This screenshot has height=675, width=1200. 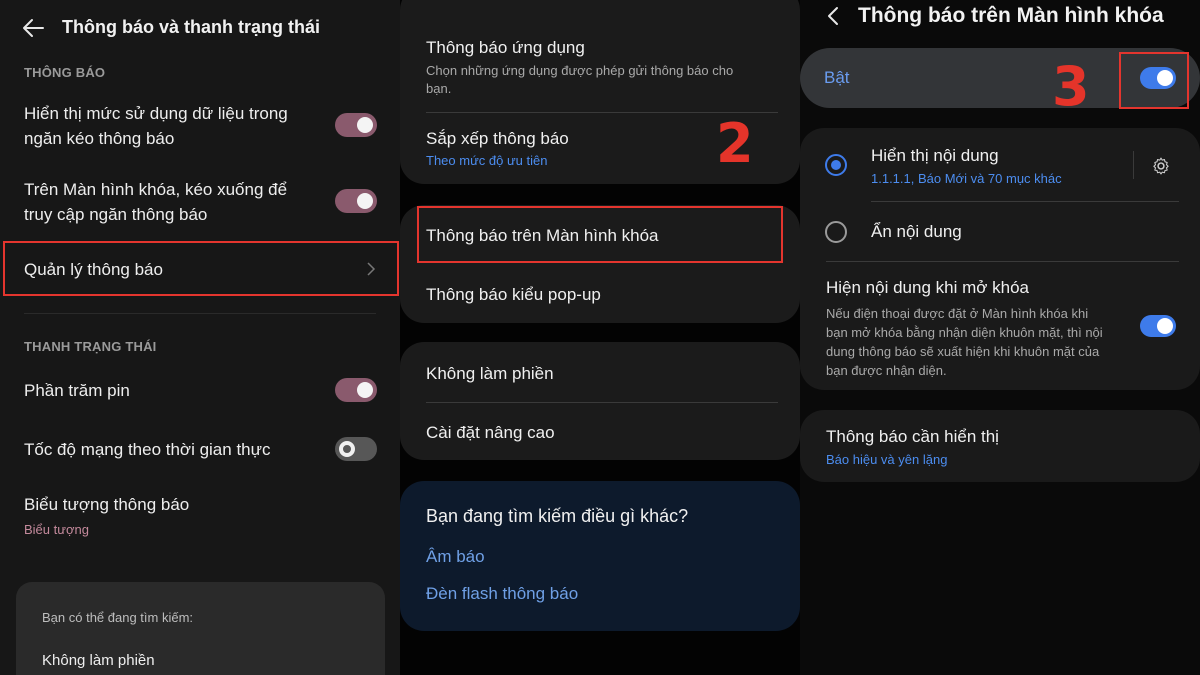 I want to click on lockscreen-pulldown-label-line2: truy cập ngăn thông báo, so click(x=116, y=214).